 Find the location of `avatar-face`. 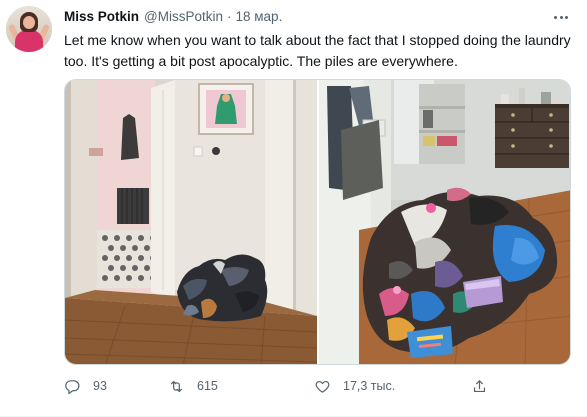

avatar-face is located at coordinates (29, 22).